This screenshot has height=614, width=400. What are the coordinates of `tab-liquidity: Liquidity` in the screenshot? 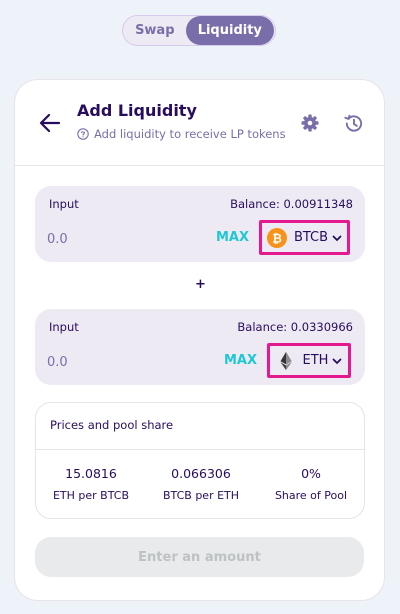 It's located at (229, 30).